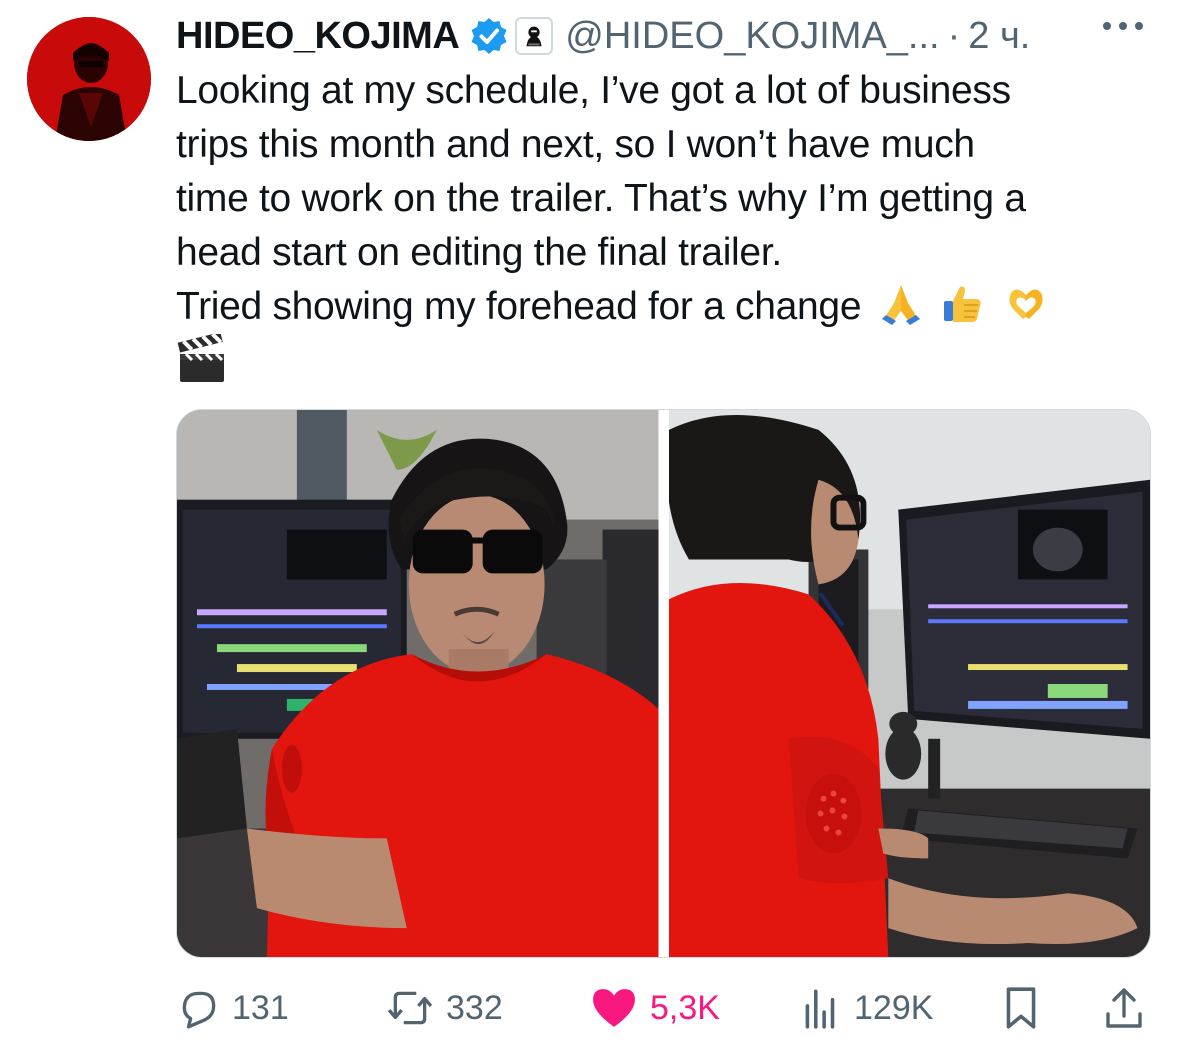  What do you see at coordinates (671, 362) in the screenshot?
I see `tweet-text-line-emoji` at bounding box center [671, 362].